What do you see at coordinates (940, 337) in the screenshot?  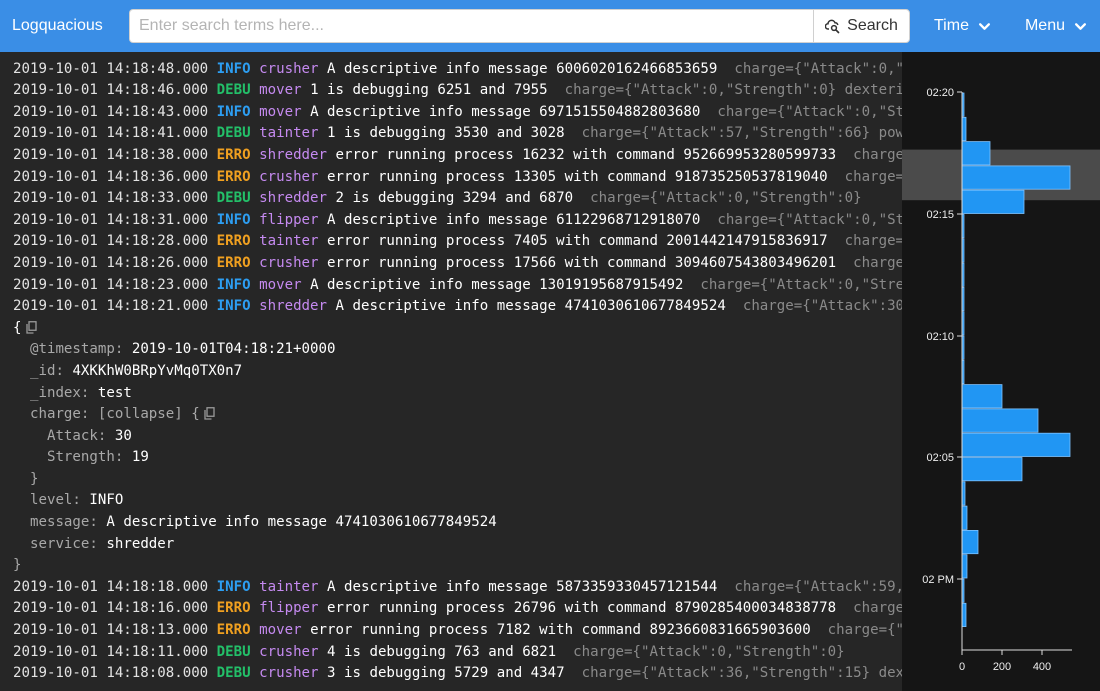 I see `histogram-y-tick-label: 02:10` at bounding box center [940, 337].